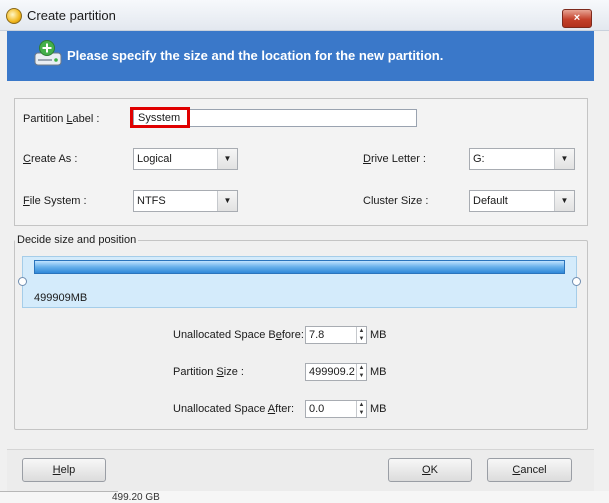 Image resolution: width=609 pixels, height=503 pixels. Describe the element at coordinates (336, 409) in the screenshot. I see `unallocated-after-input: 0.0 ▲ ▼` at that location.